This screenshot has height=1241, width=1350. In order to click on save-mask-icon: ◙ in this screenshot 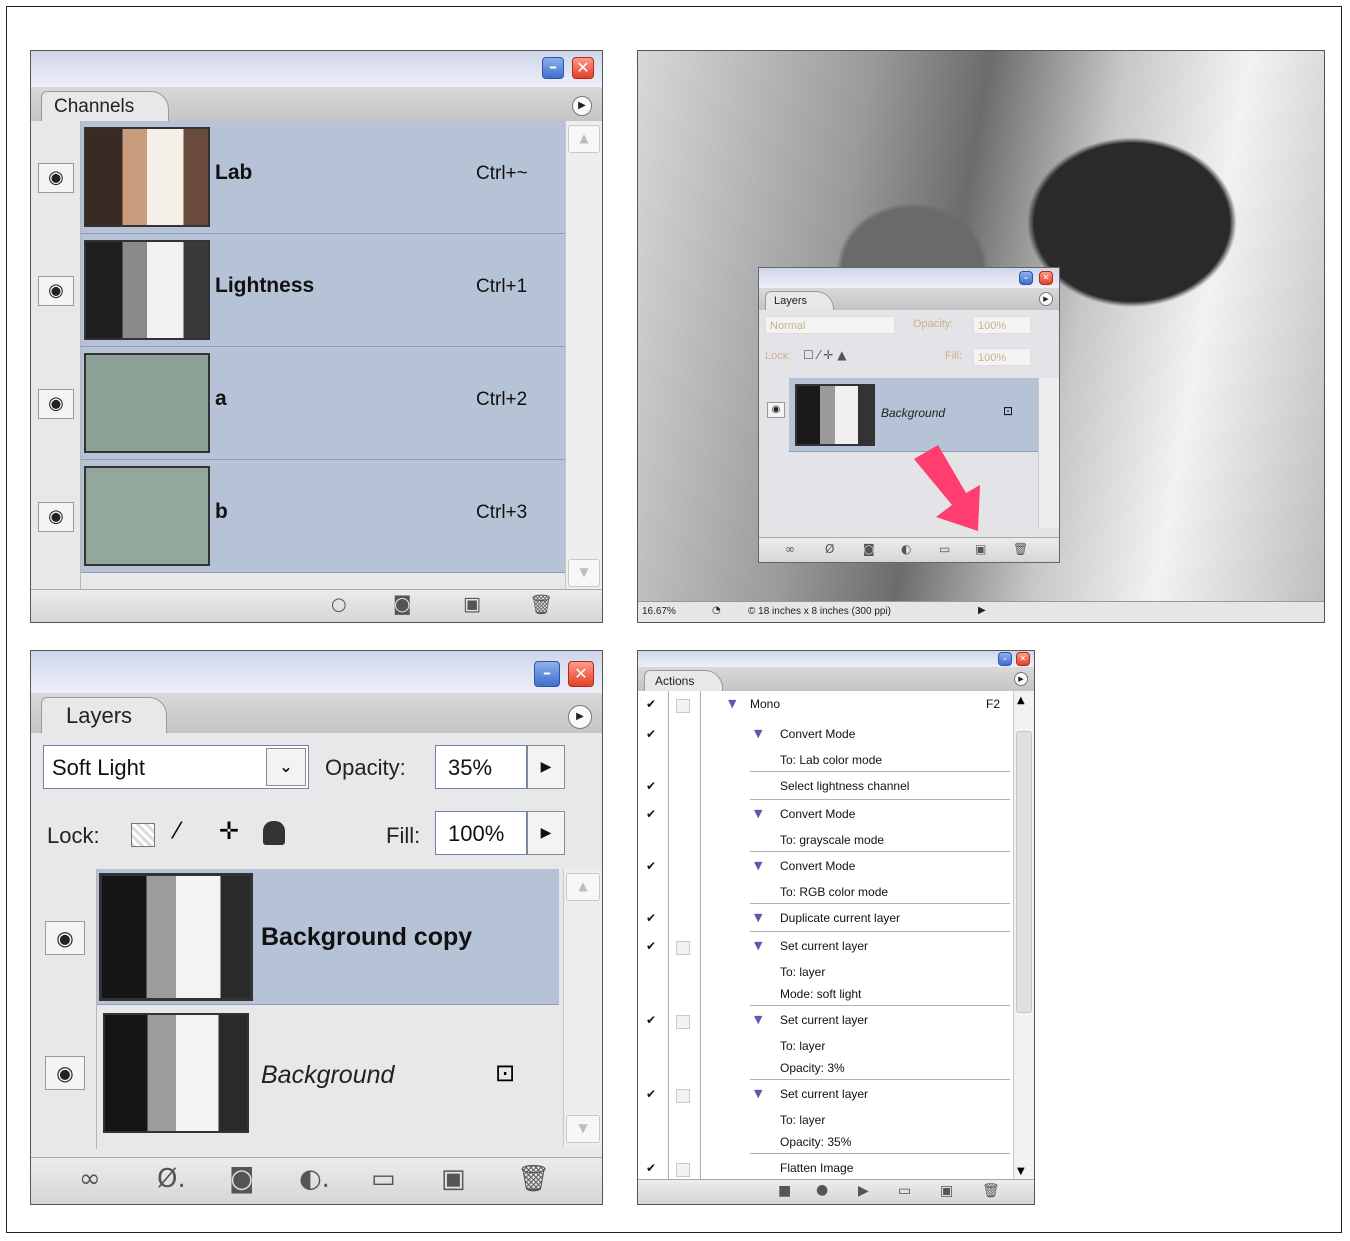, I will do `click(402, 604)`.